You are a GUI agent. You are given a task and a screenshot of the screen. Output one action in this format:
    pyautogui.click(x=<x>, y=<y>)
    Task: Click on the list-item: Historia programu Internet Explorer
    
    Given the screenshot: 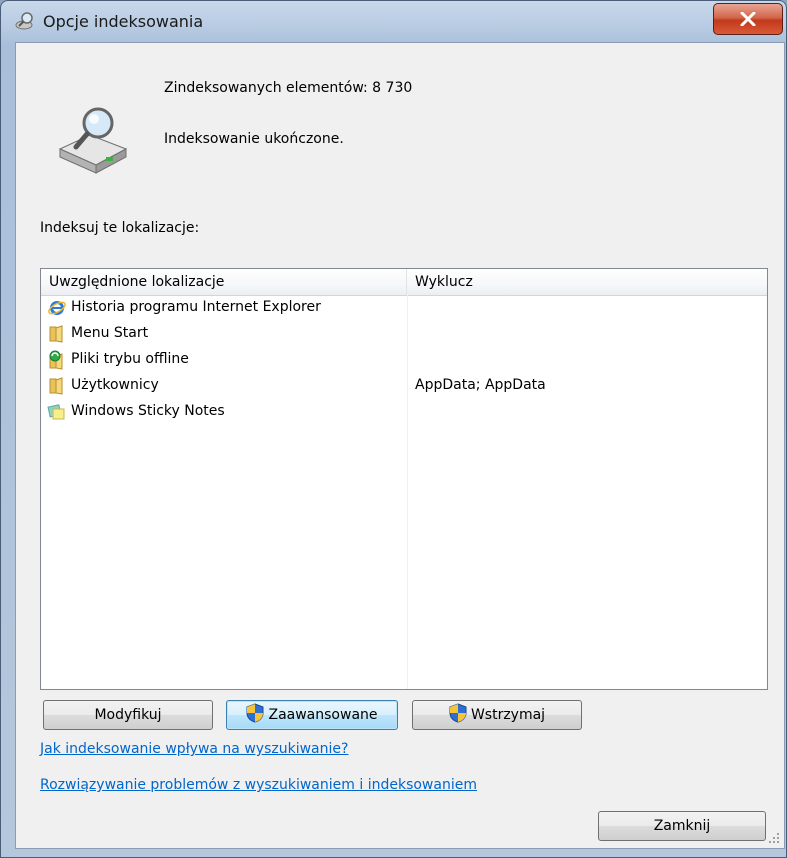 What is the action you would take?
    pyautogui.click(x=404, y=308)
    